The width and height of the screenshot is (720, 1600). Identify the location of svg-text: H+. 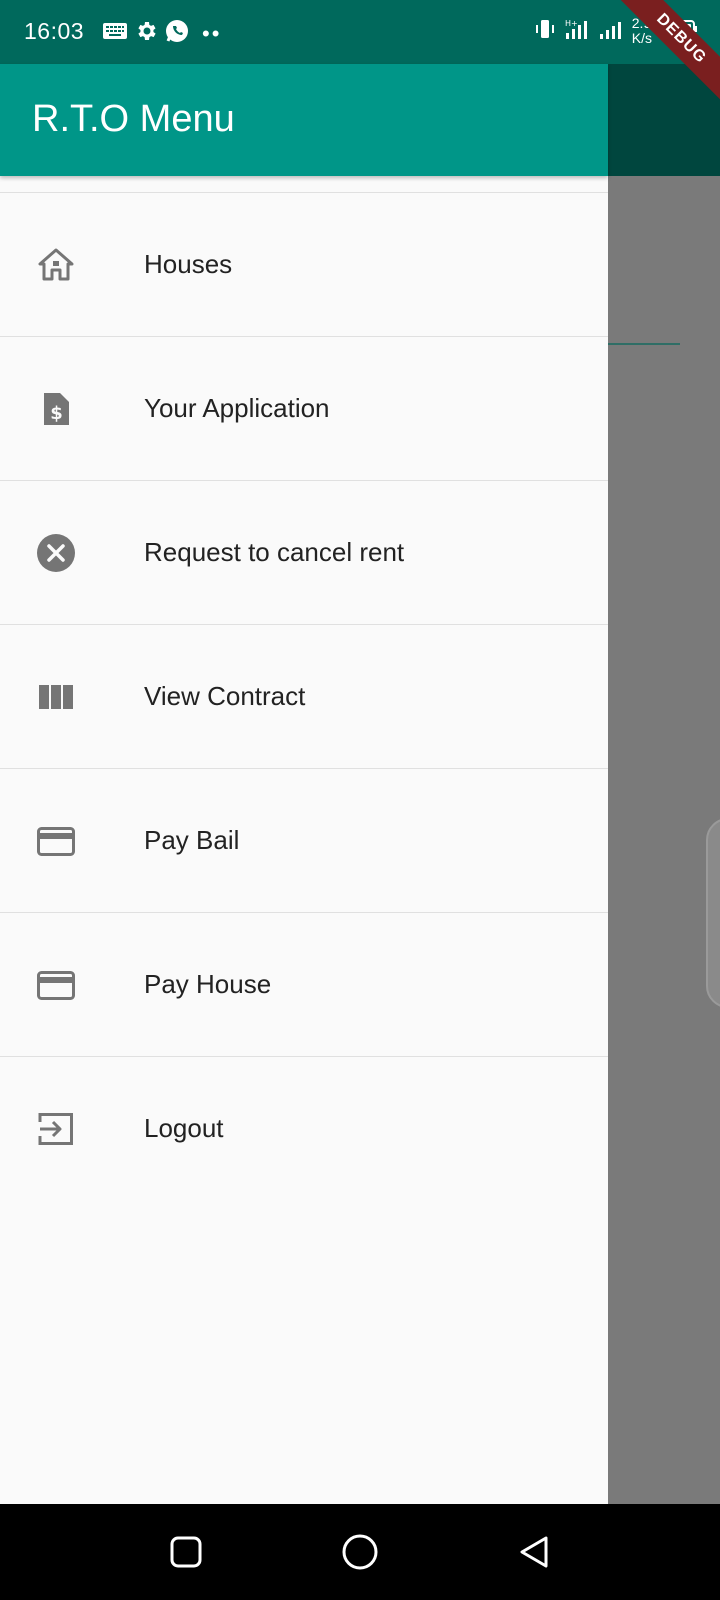
(571, 23).